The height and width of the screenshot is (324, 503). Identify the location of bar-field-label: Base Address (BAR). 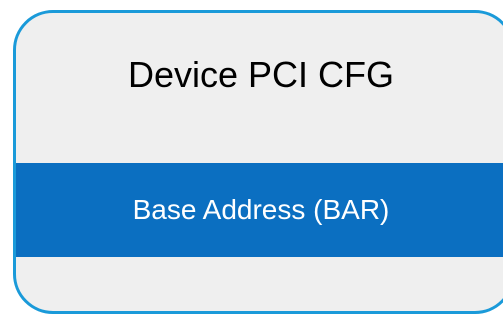
(261, 209).